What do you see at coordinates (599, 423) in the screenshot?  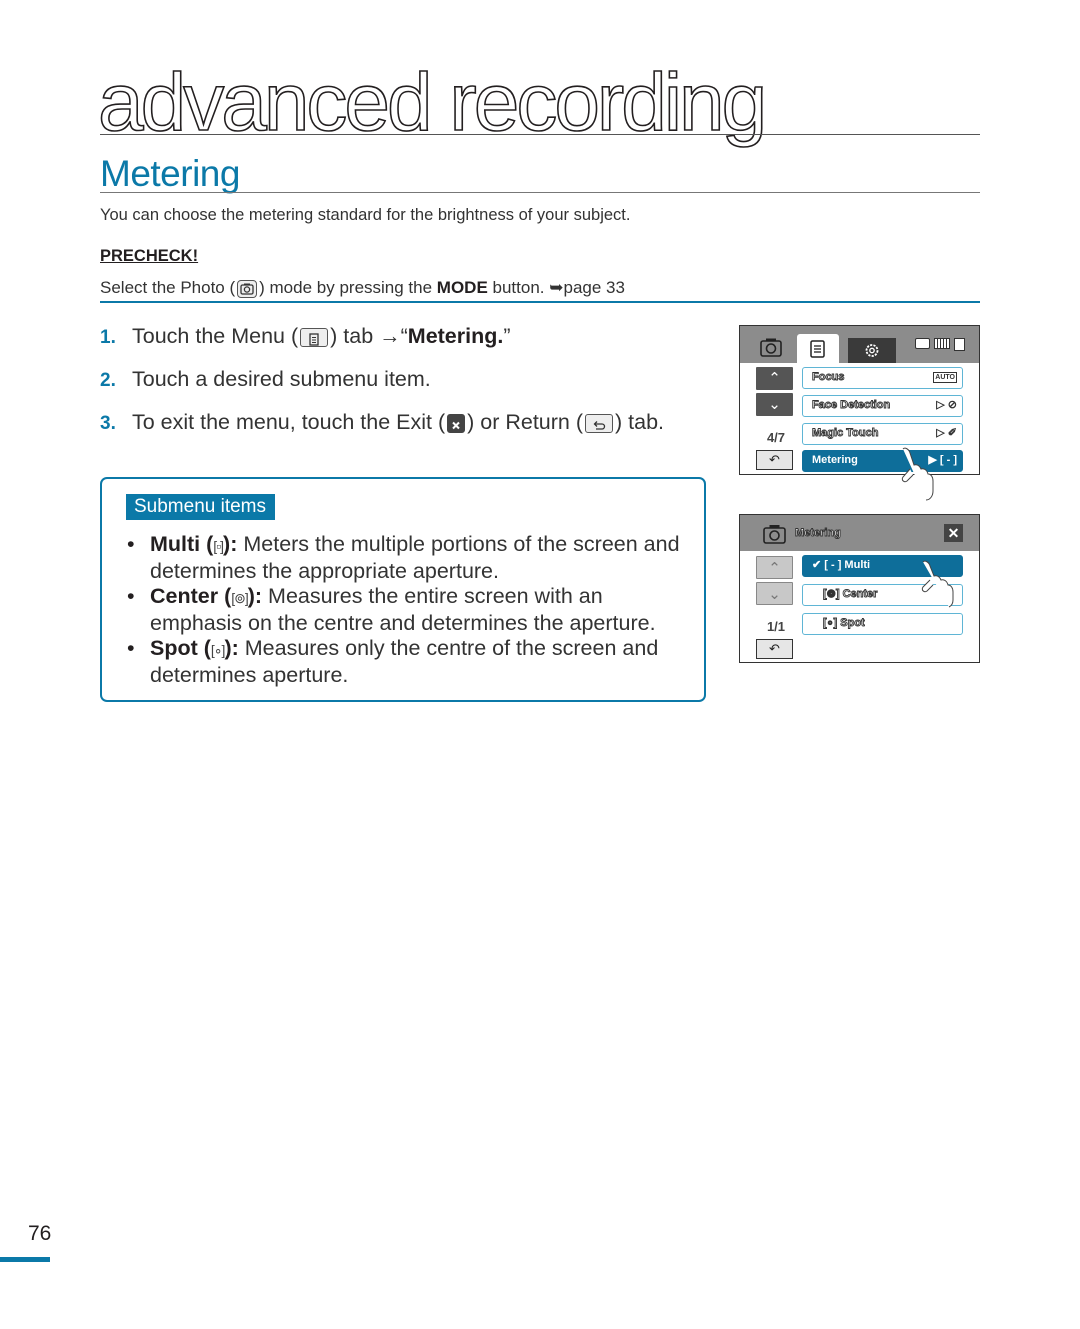 I see `return-icon` at bounding box center [599, 423].